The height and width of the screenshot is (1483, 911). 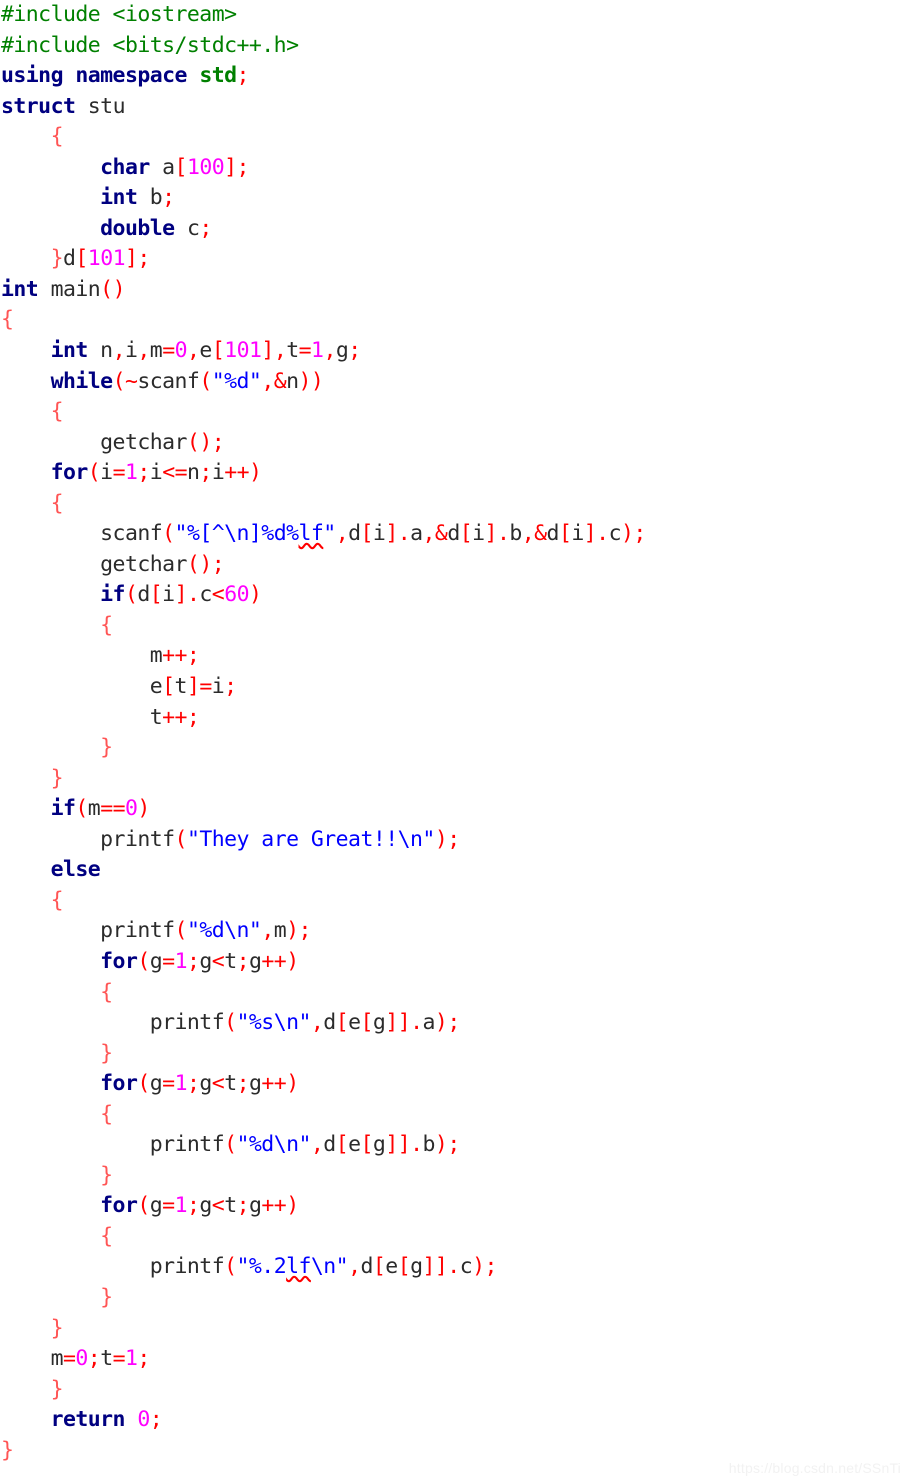 I want to click on code-line-26: }, so click(x=57, y=778).